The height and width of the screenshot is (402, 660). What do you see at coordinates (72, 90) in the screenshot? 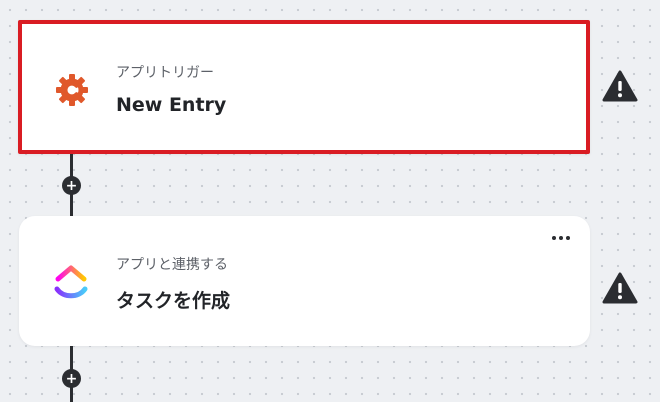
I see `cognito-forms-gear-icon` at bounding box center [72, 90].